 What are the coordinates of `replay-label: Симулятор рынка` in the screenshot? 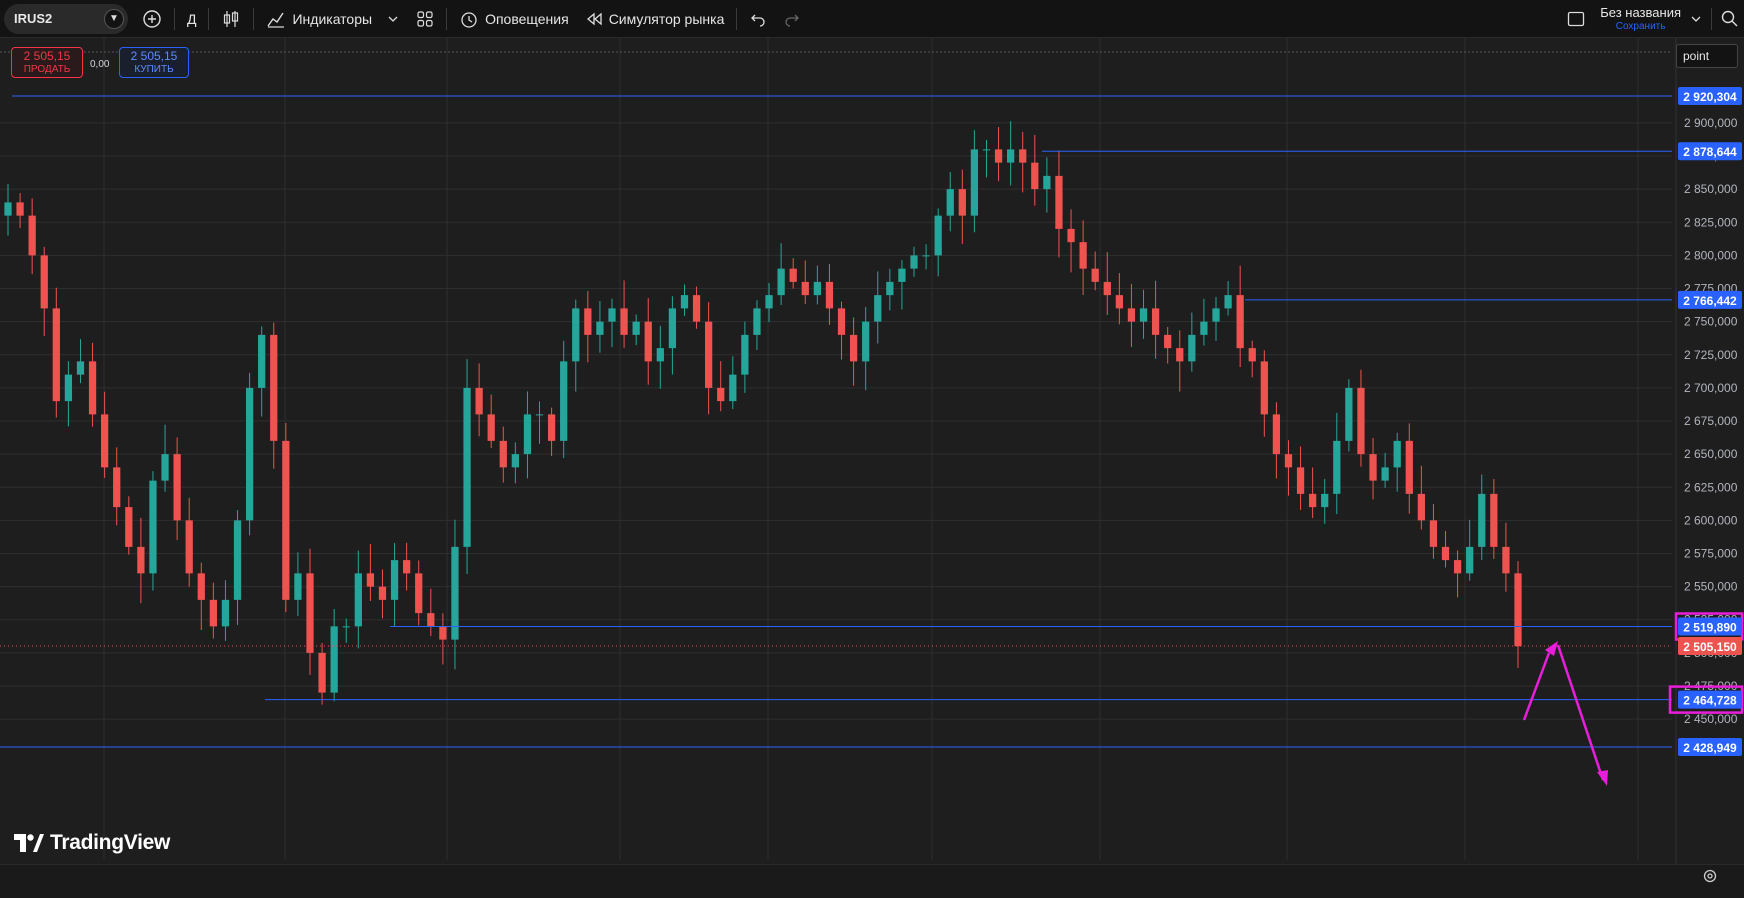 It's located at (666, 18).